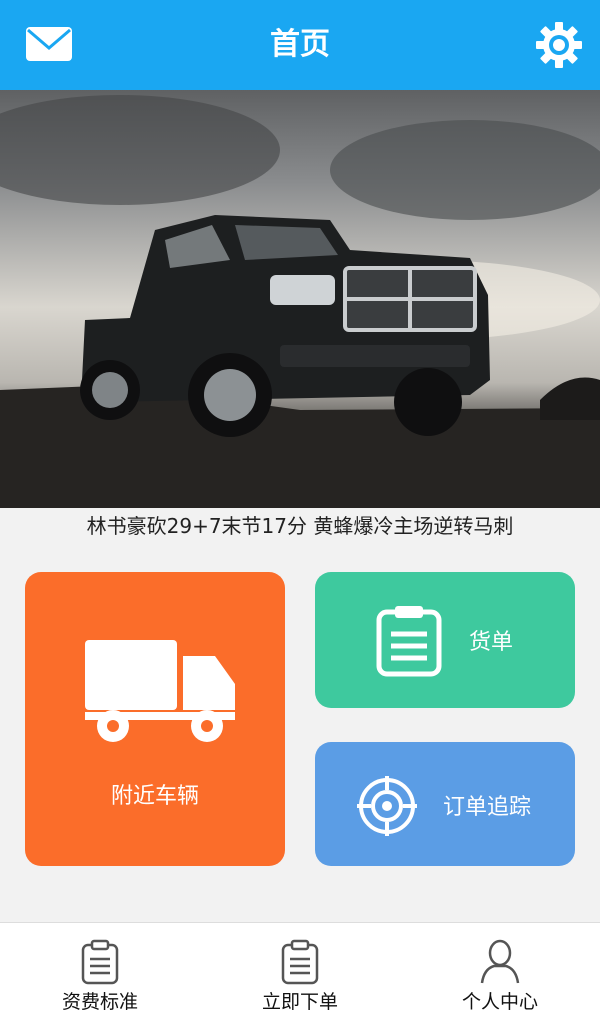  I want to click on bottom-tab-bar: 资费标准 立即下单 个人中心, so click(300, 973).